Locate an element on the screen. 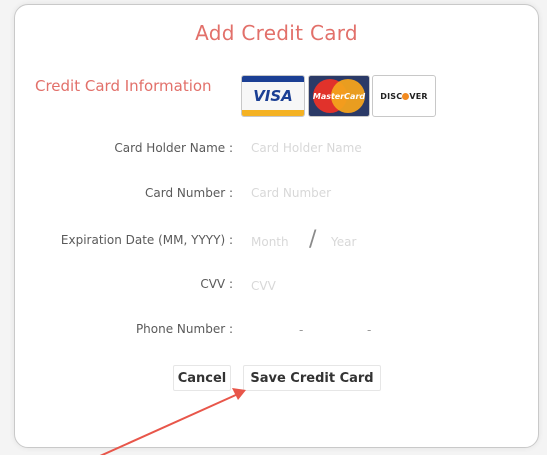 This screenshot has width=547, height=455. annotation-arrow-head is located at coordinates (239, 394).